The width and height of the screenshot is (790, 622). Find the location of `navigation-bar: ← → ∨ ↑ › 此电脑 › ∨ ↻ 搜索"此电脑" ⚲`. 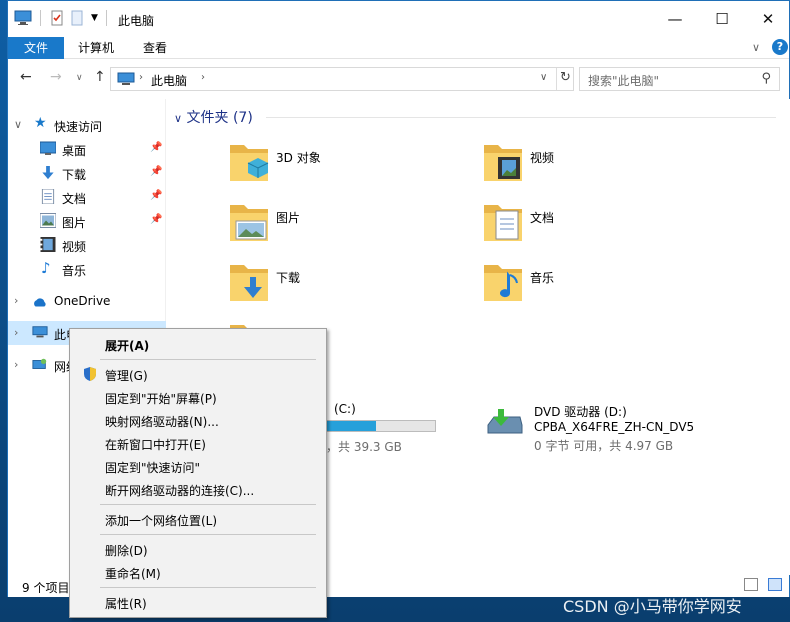

navigation-bar: ← → ∨ ↑ › 此电脑 › ∨ ↻ 搜索"此电脑" ⚲ is located at coordinates (398, 79).